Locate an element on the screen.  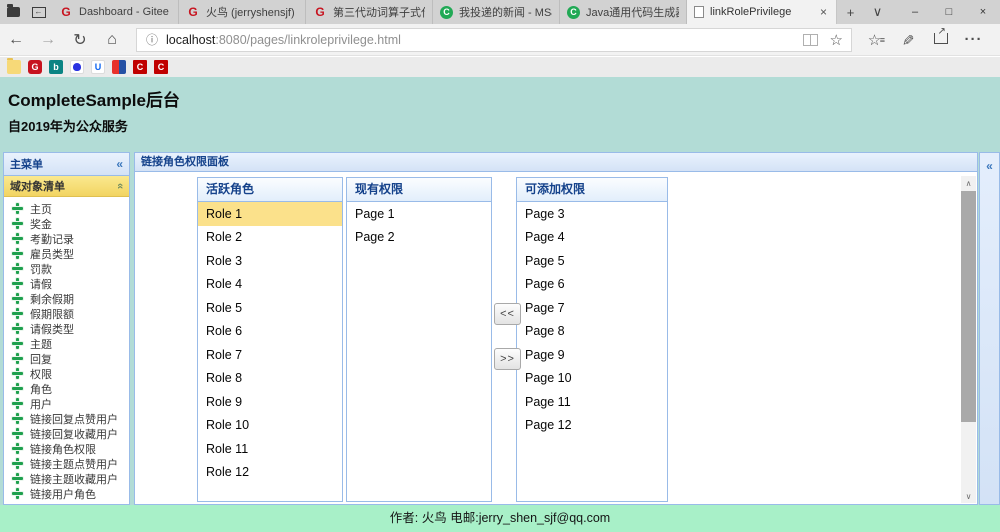
scrollbar-thumb is located at coordinates (968, 306).